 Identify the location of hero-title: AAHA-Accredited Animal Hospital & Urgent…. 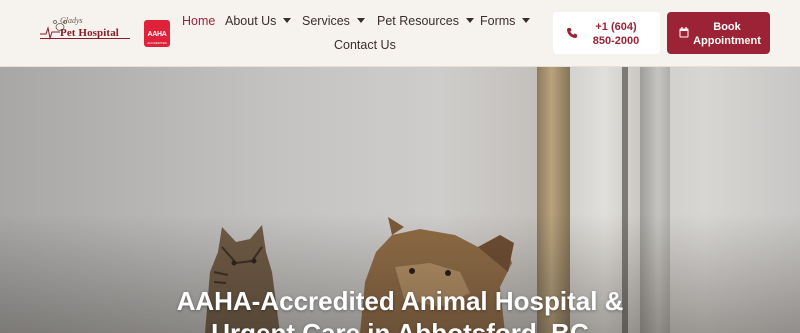
(400, 309).